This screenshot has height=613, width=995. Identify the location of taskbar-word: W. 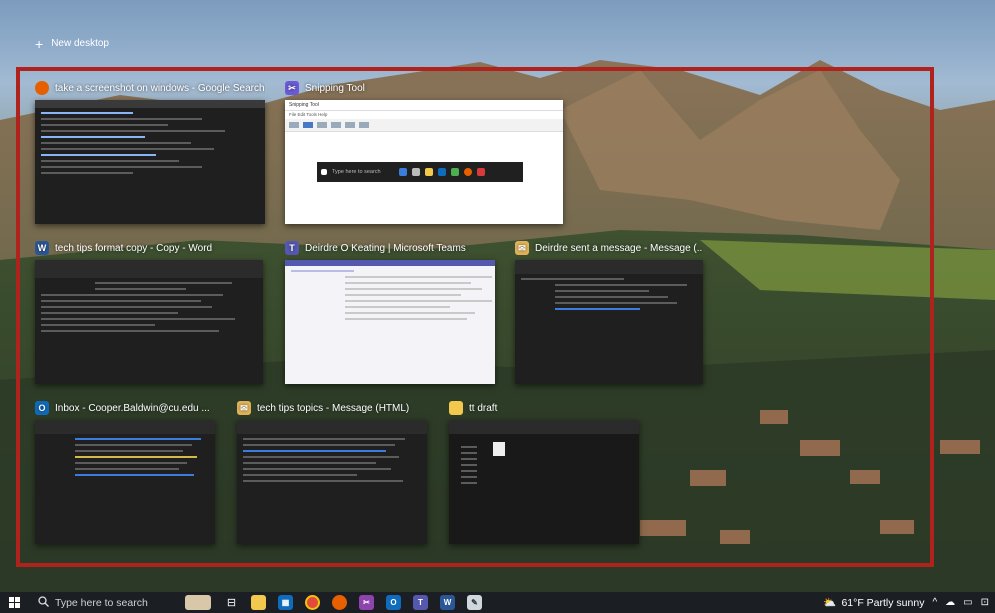
(447, 602).